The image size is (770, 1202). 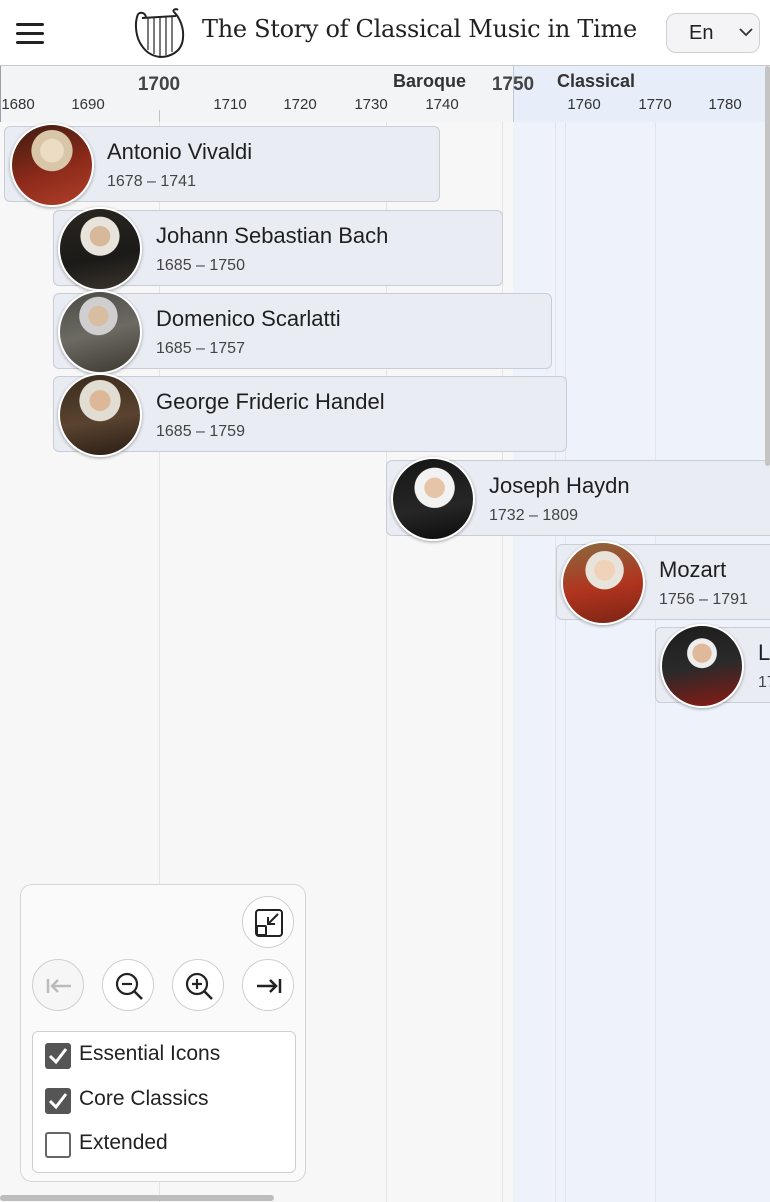 What do you see at coordinates (248, 318) in the screenshot?
I see `composer-name: Domenico Scarlatti` at bounding box center [248, 318].